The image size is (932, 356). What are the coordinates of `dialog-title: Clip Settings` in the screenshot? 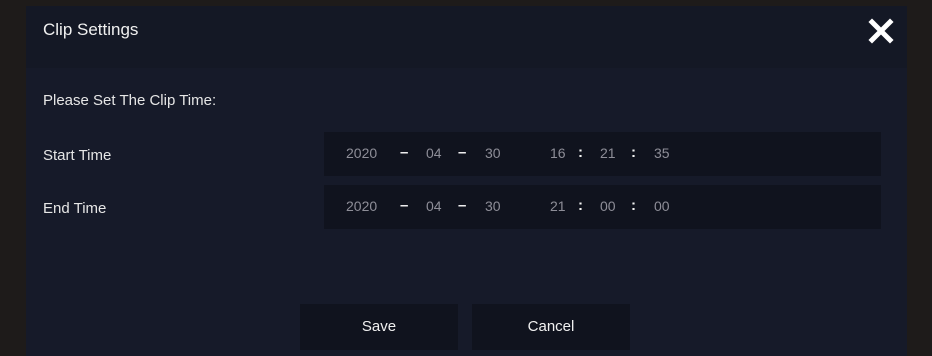 It's located at (91, 29).